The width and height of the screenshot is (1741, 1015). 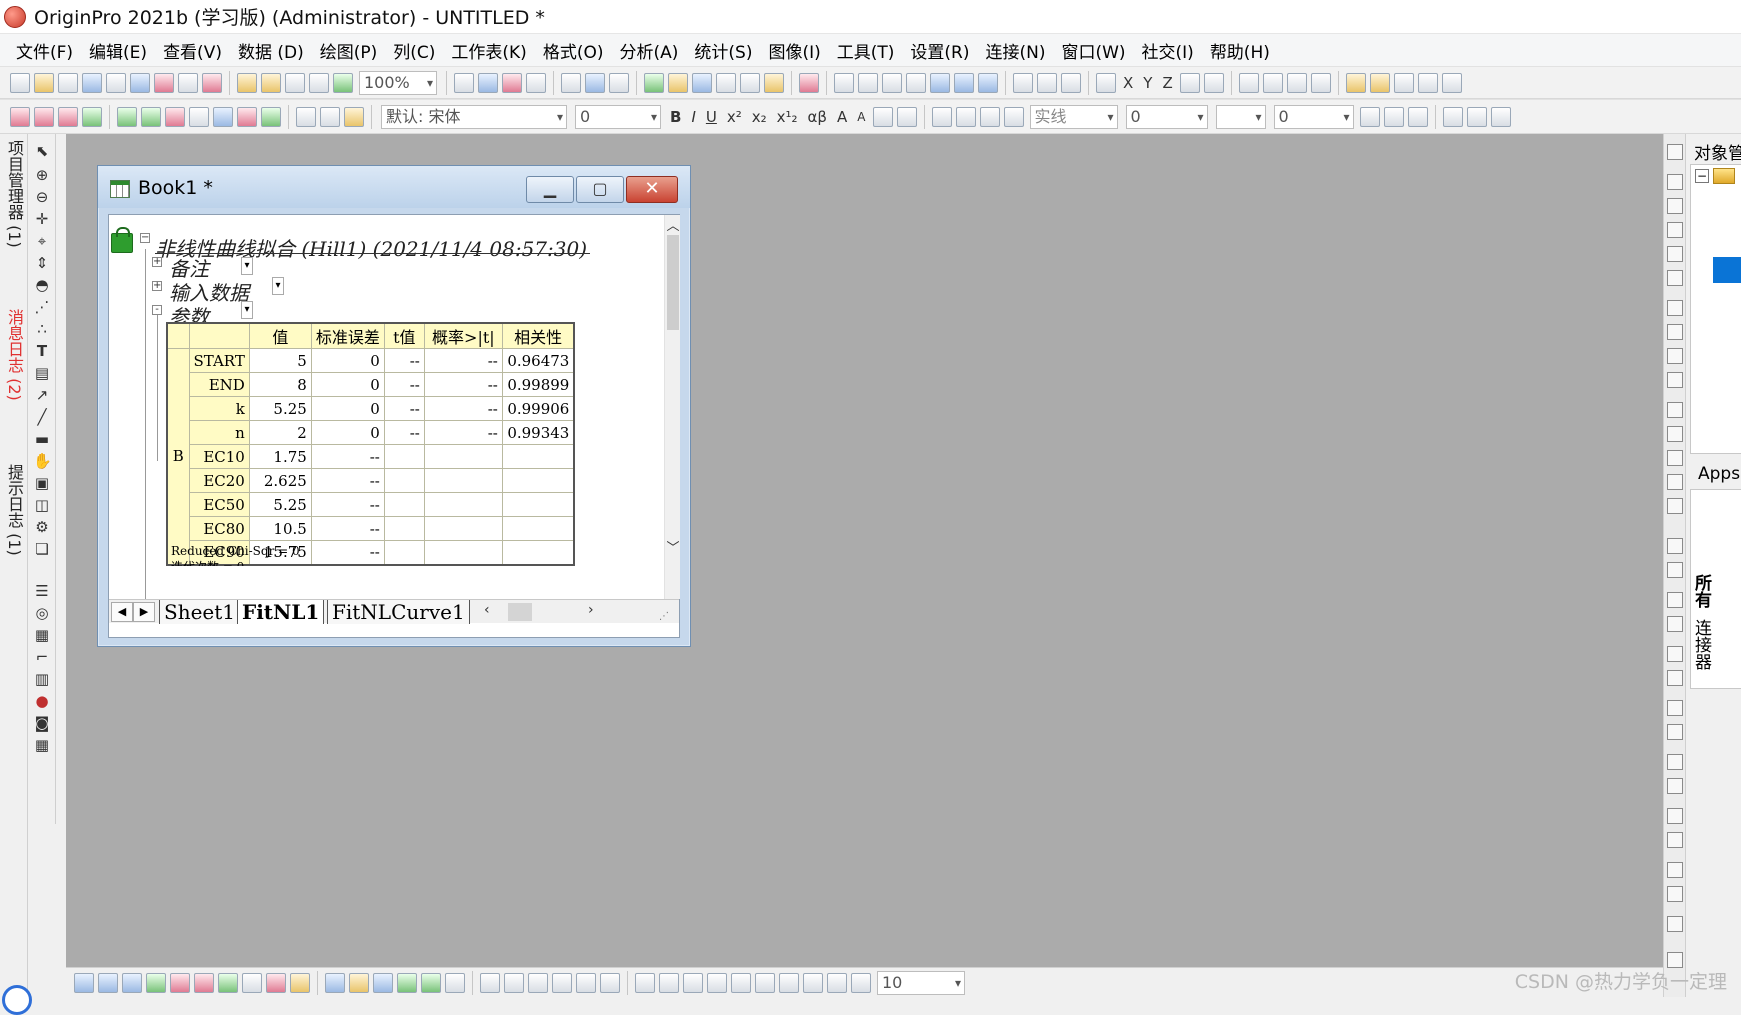 What do you see at coordinates (1675, 678) in the screenshot?
I see `arrange-f-icon` at bounding box center [1675, 678].